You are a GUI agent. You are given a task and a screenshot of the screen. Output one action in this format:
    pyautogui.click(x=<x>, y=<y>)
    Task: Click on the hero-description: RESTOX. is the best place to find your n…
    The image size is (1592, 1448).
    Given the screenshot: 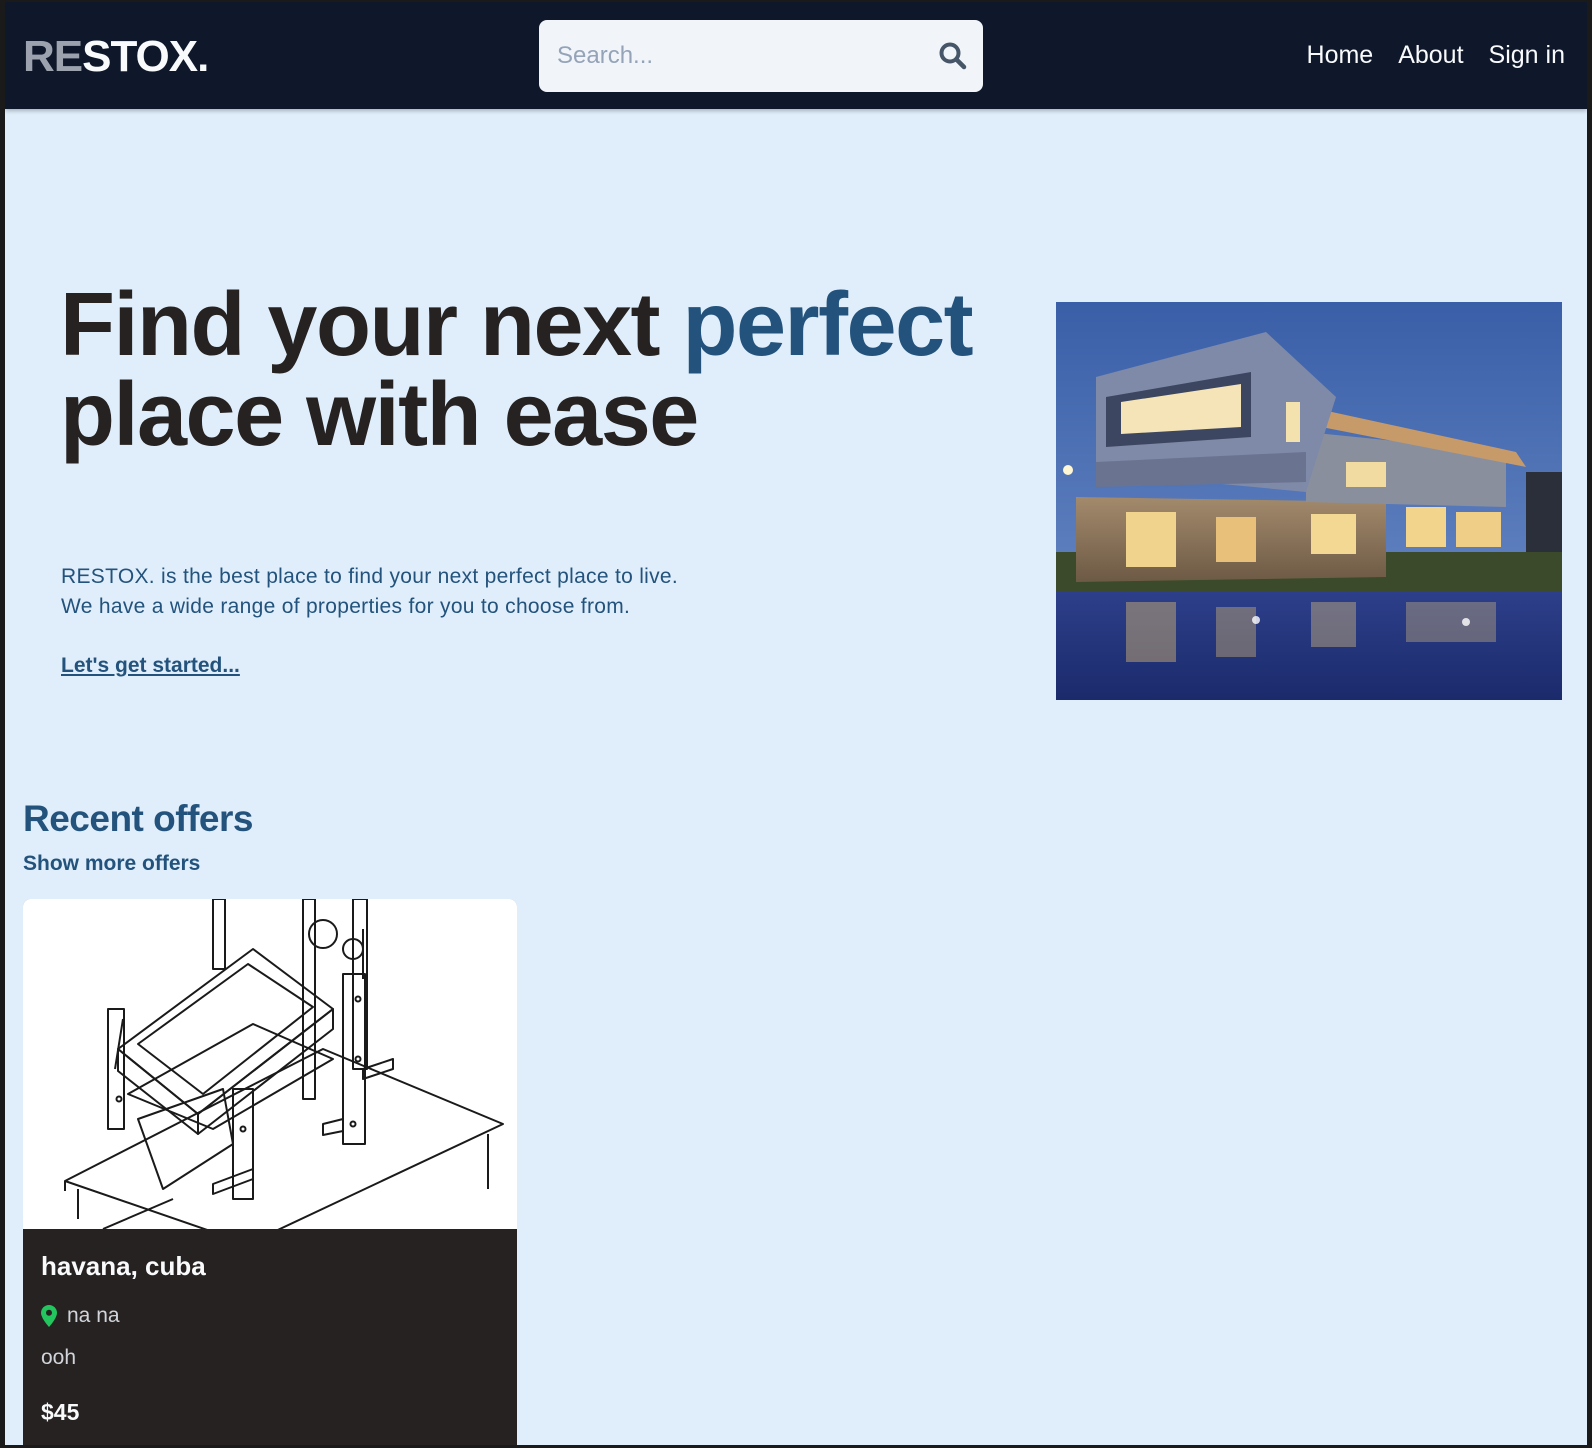 What is the action you would take?
    pyautogui.click(x=441, y=592)
    